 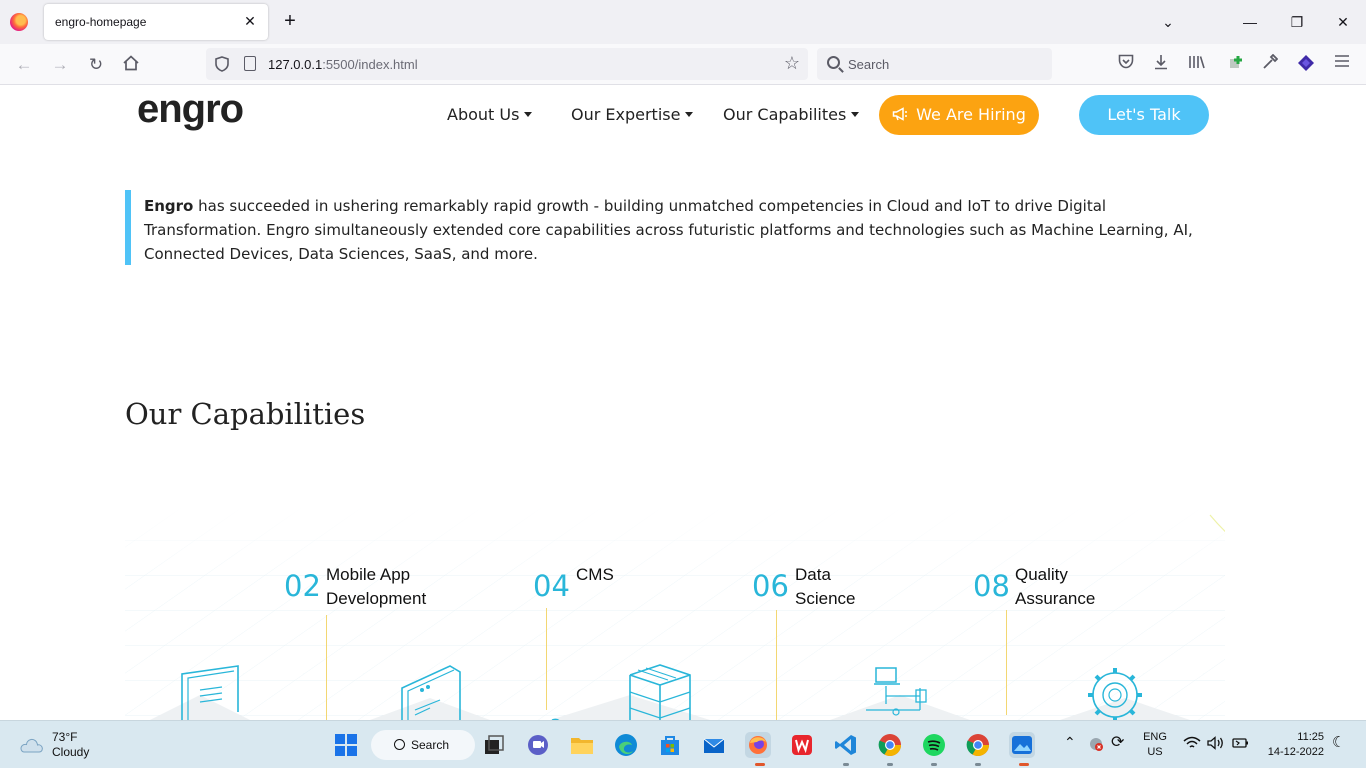 I want to click on nav-our-expertise: Our Expertise, so click(x=632, y=114).